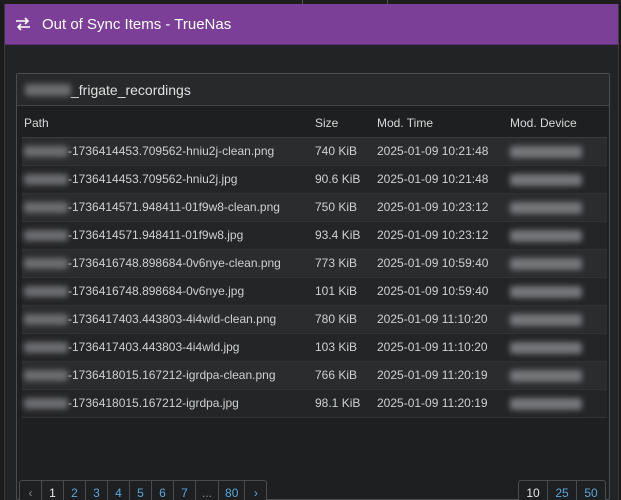 The width and height of the screenshot is (621, 500). I want to click on path-text: -1736414571.948411-01f9w8.jpg, so click(156, 235).